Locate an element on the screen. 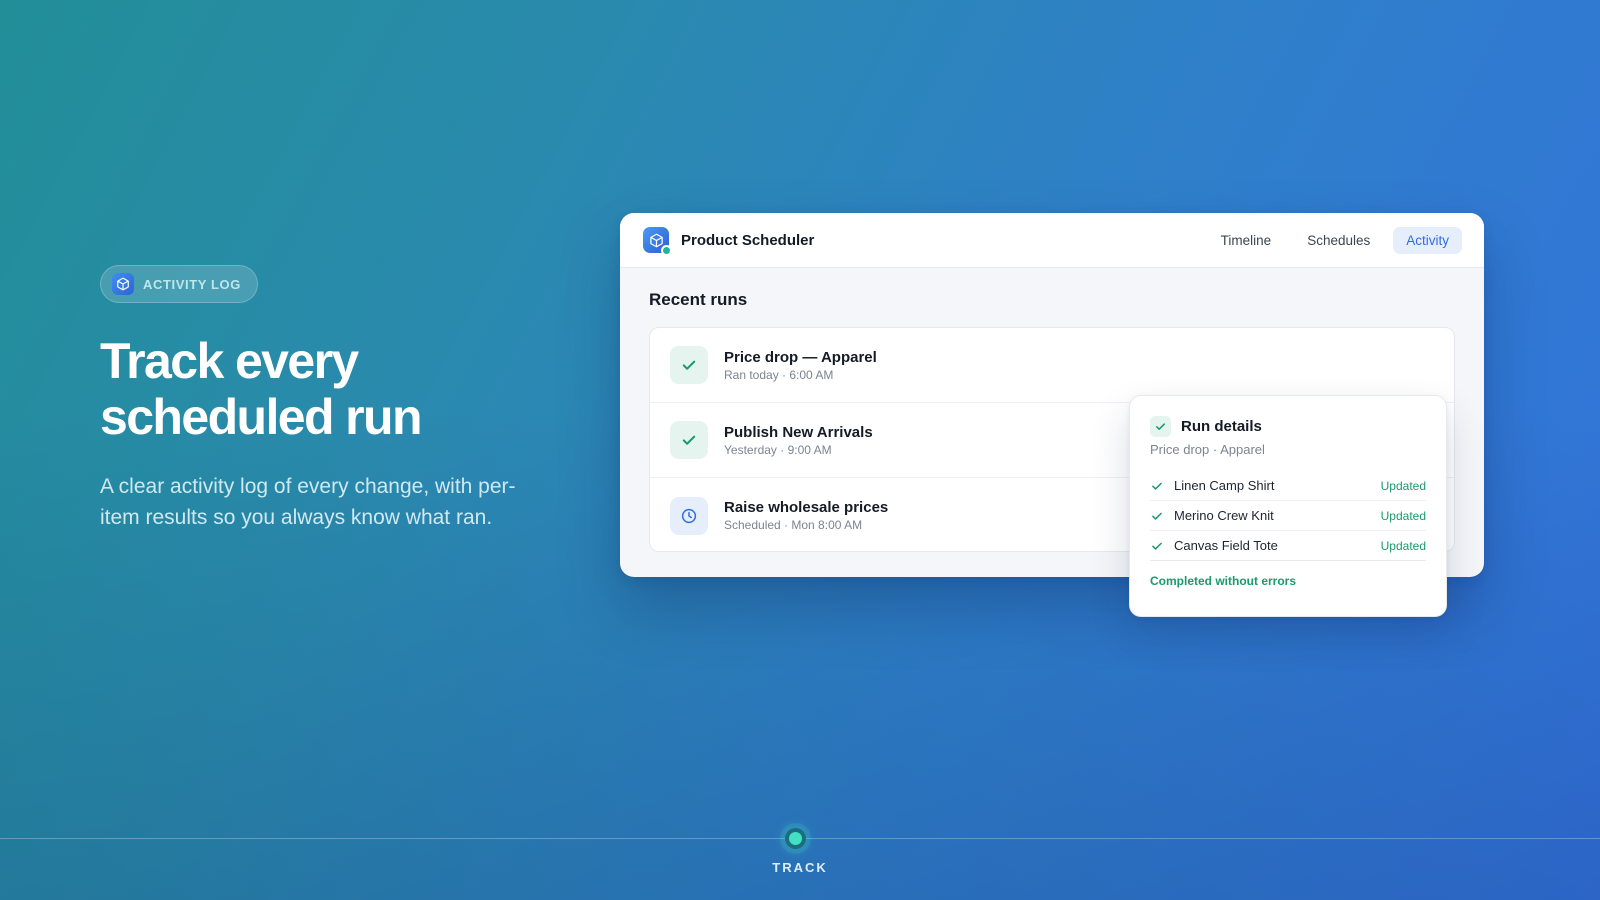  progress-step-dot is located at coordinates (795, 838).